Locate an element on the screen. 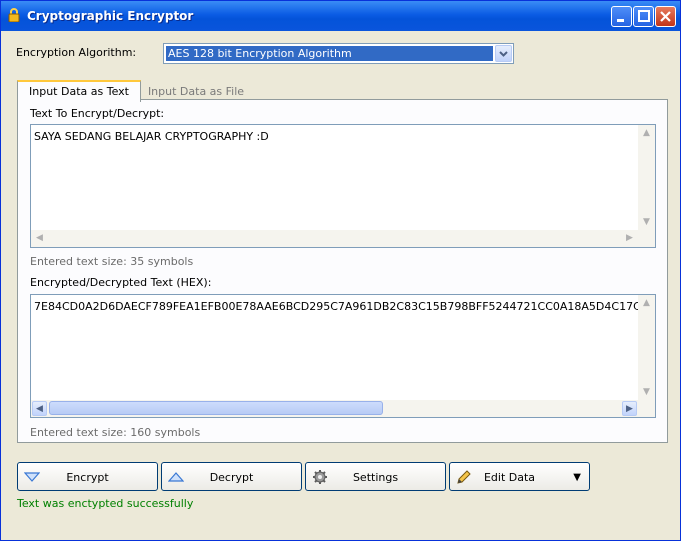 The width and height of the screenshot is (683, 543). decrypt-button-label: Decrypt is located at coordinates (231, 477).